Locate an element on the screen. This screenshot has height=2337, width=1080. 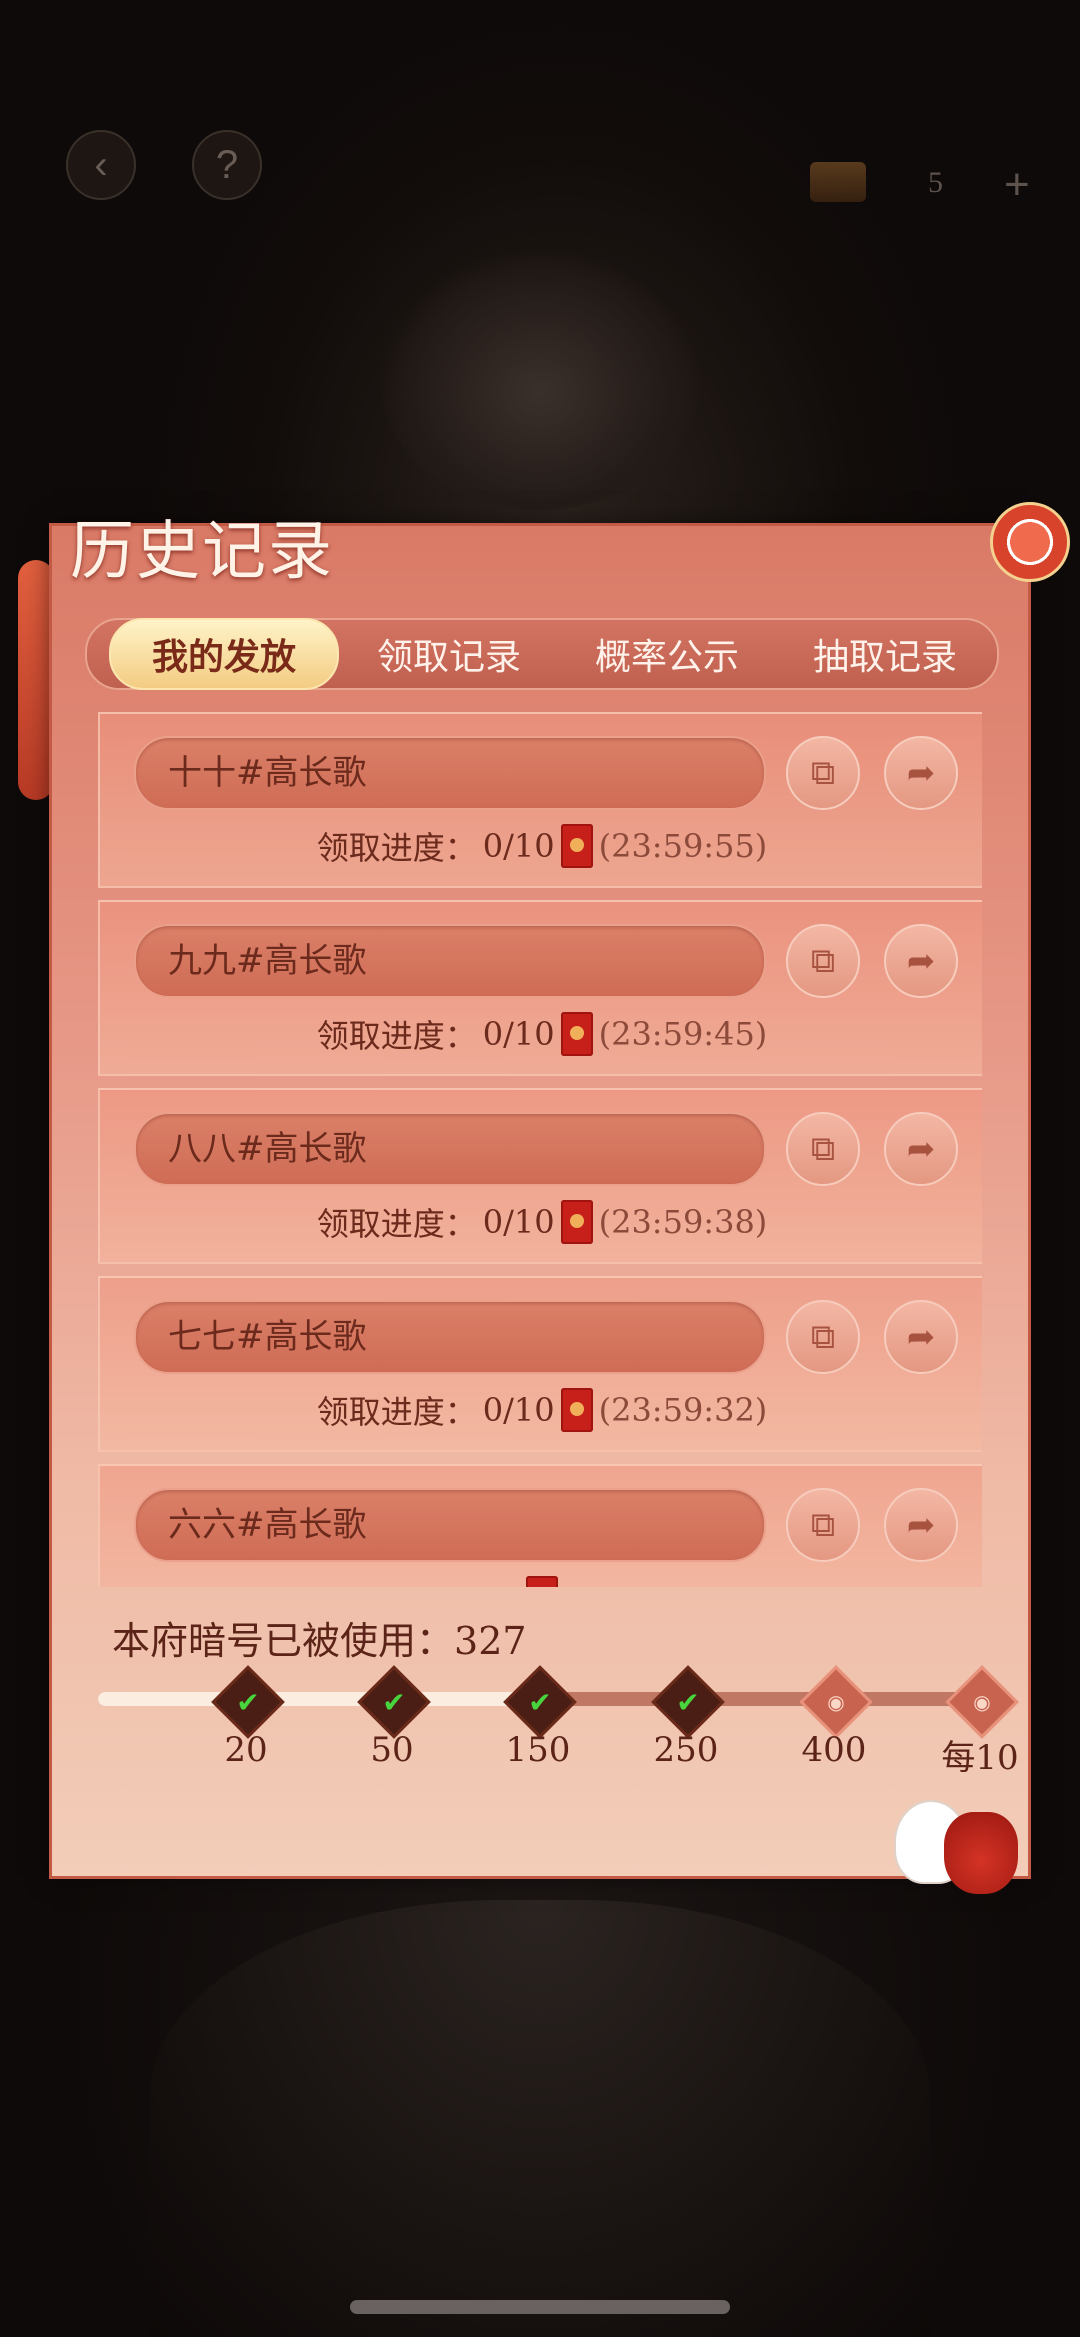
record-name-box: 八八#高长歌 is located at coordinates (450, 1149).